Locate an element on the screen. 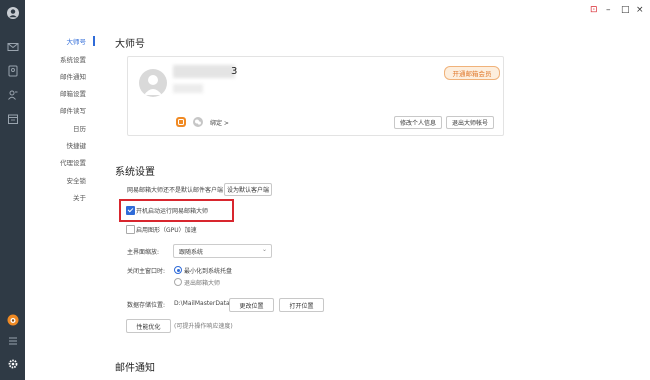 This screenshot has width=650, height=380. pin-button: ⊡ is located at coordinates (594, 10).